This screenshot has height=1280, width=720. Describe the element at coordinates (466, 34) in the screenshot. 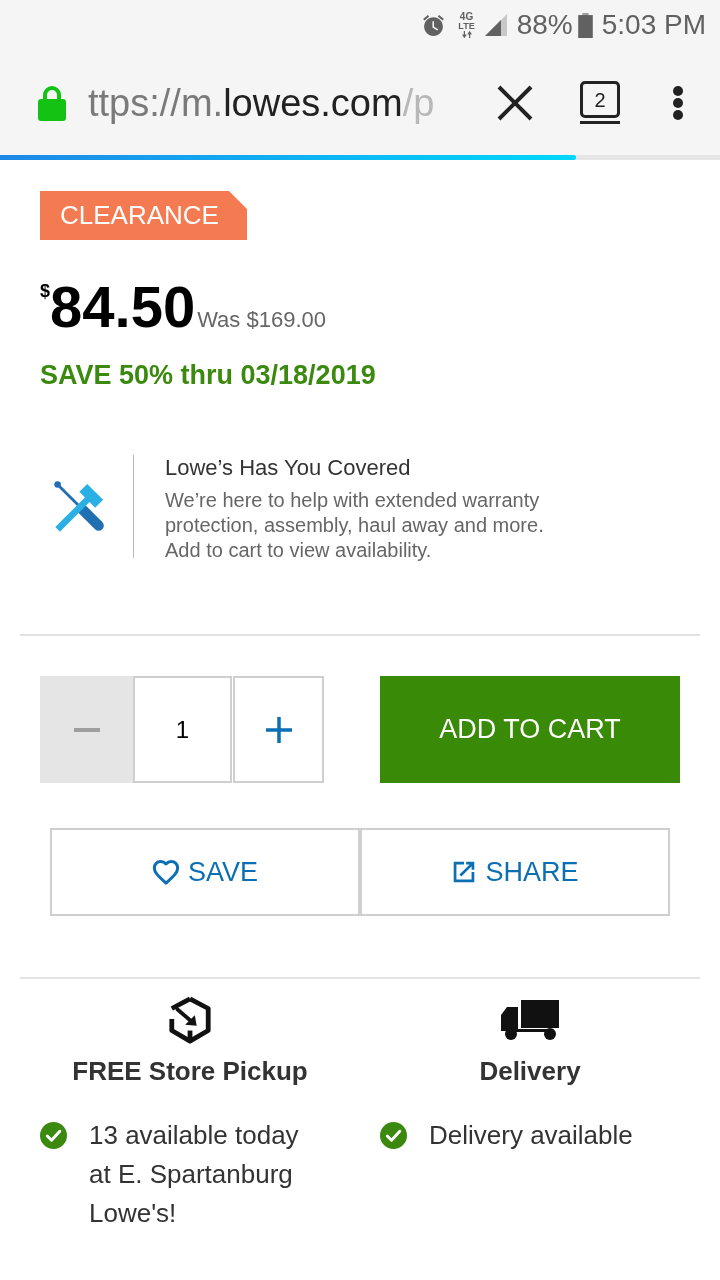

I see `data-arrows-icon` at that location.